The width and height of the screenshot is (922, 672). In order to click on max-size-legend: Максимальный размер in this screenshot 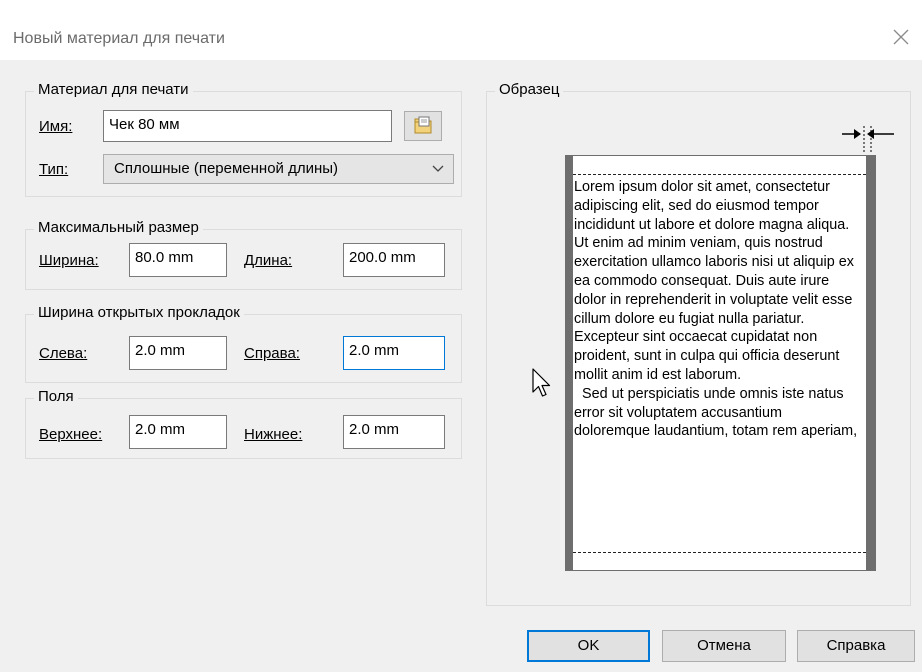, I will do `click(118, 227)`.